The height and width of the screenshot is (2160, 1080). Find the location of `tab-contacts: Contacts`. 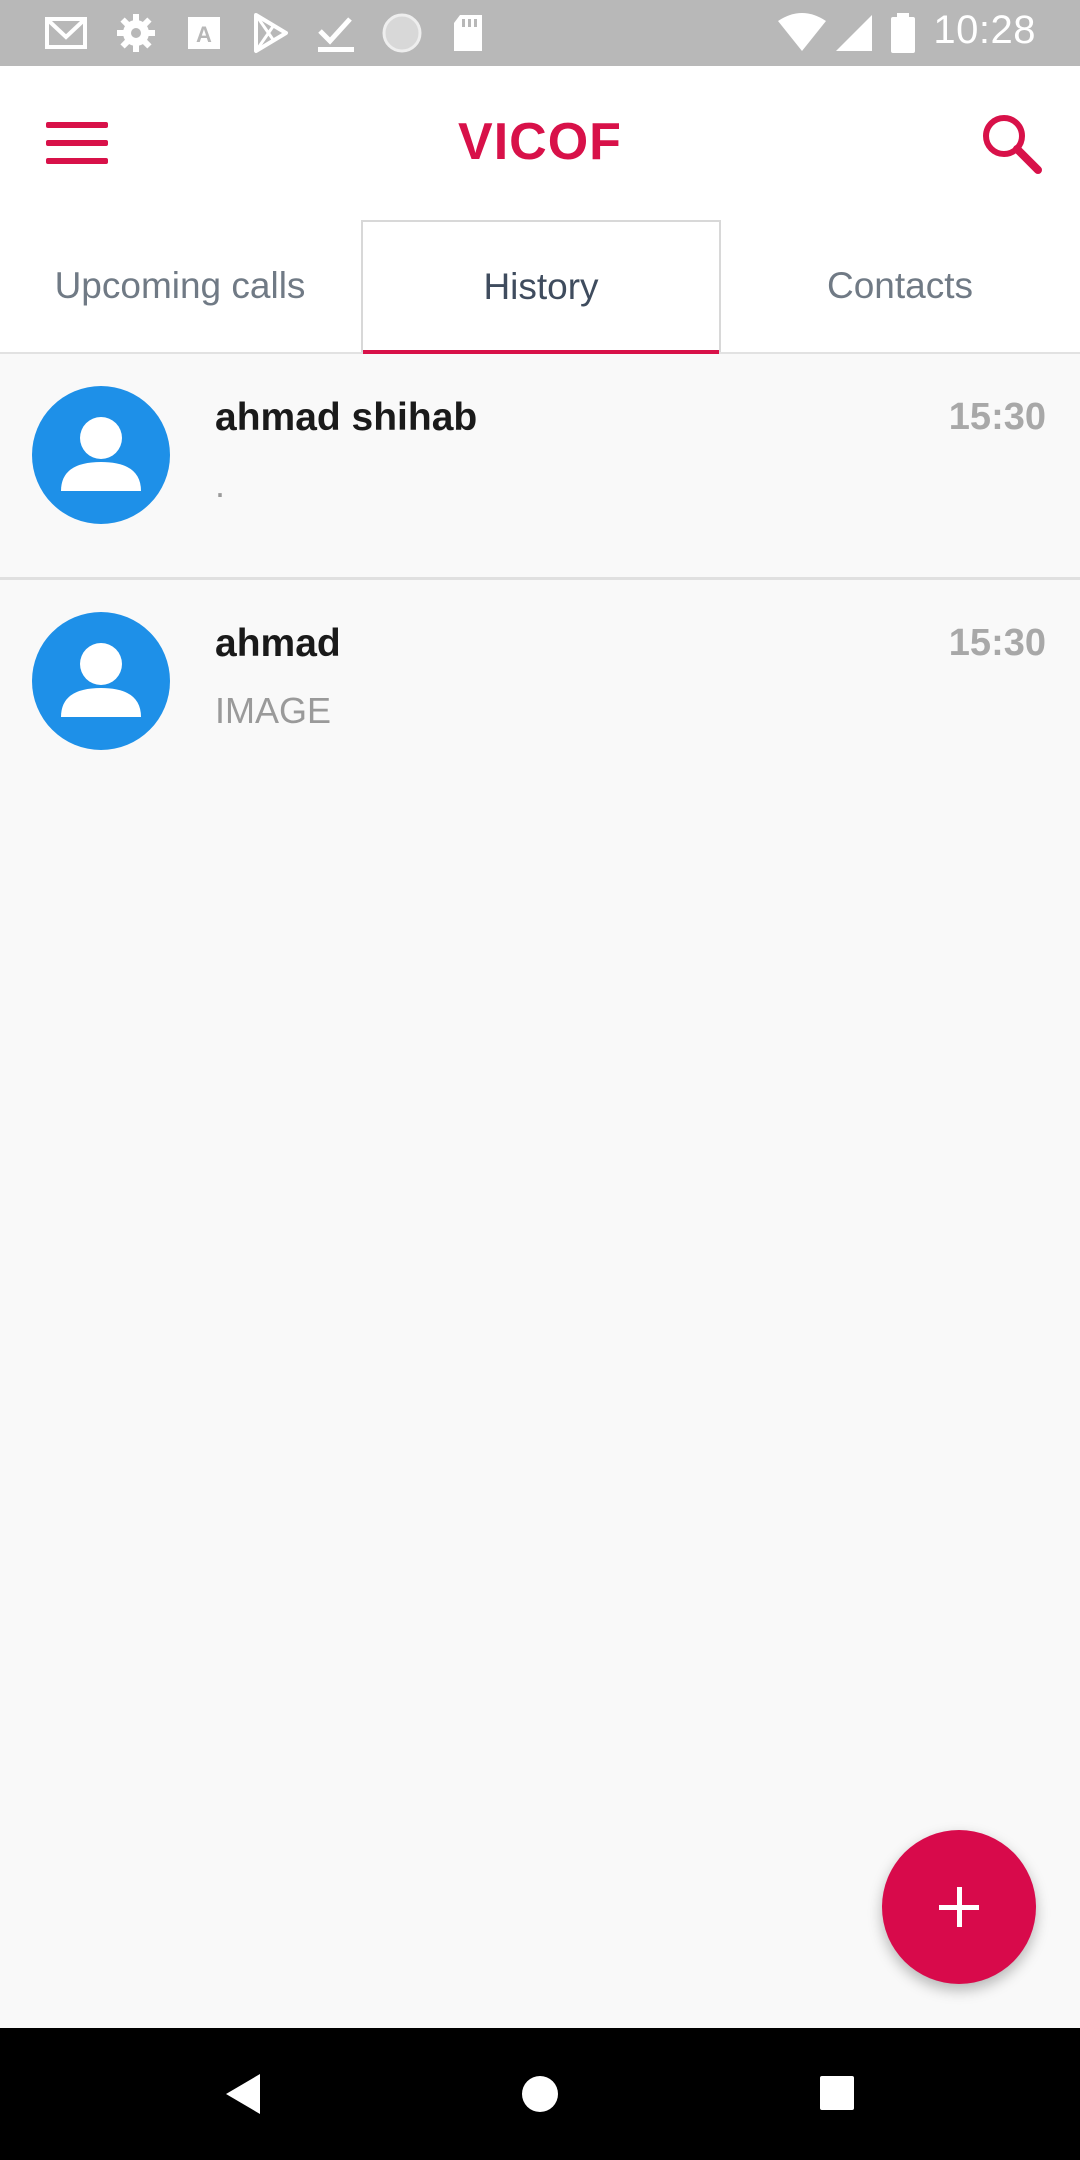

tab-contacts: Contacts is located at coordinates (900, 286).